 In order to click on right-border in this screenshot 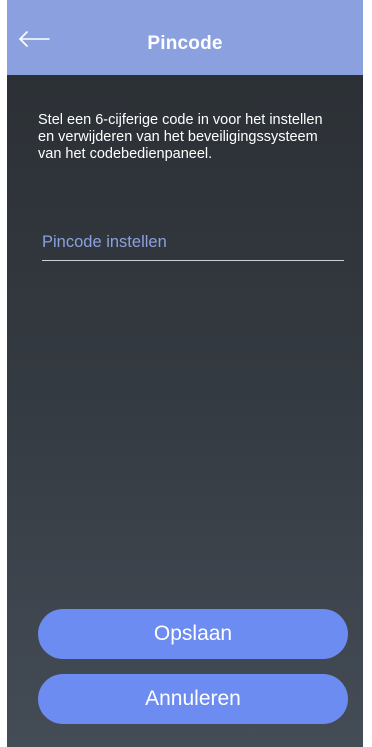, I will do `click(367, 373)`.